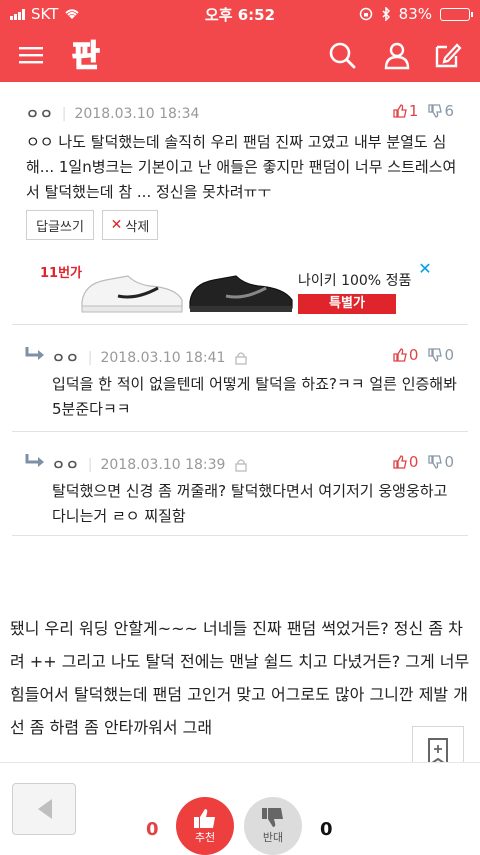  Describe the element at coordinates (273, 837) in the screenshot. I see `oppose-label: 반대` at that location.